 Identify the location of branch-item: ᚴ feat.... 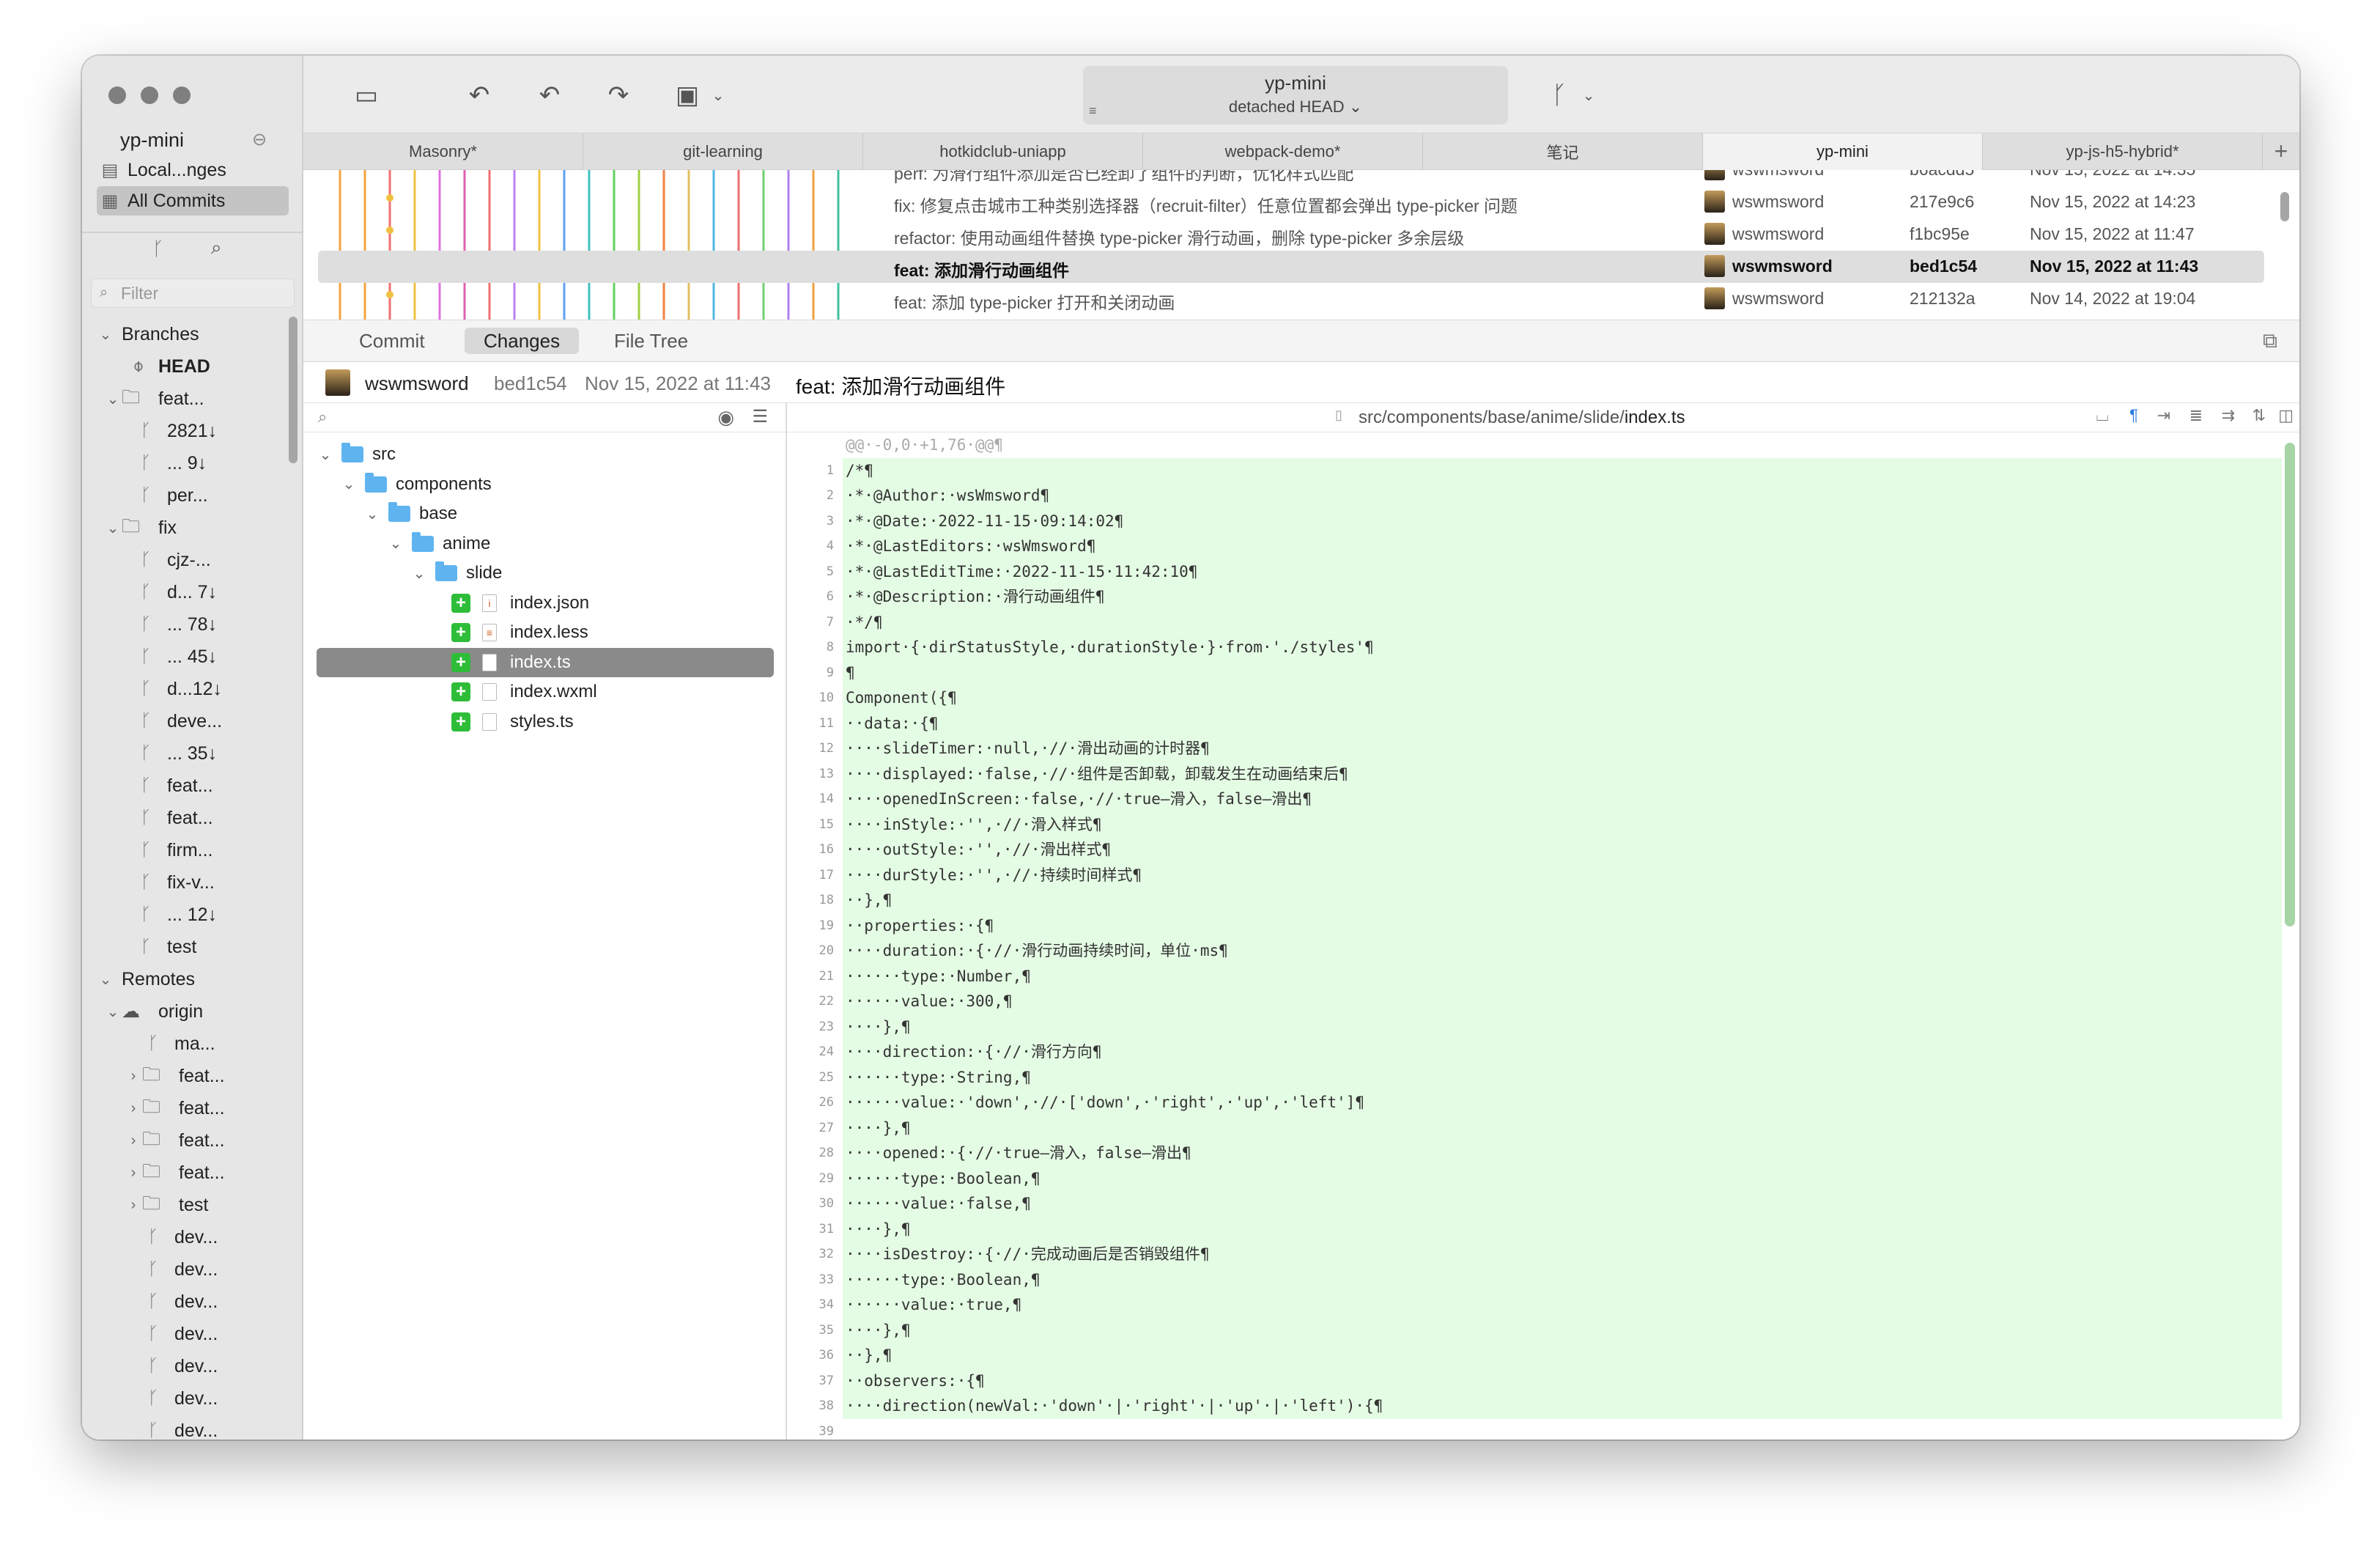
(174, 785).